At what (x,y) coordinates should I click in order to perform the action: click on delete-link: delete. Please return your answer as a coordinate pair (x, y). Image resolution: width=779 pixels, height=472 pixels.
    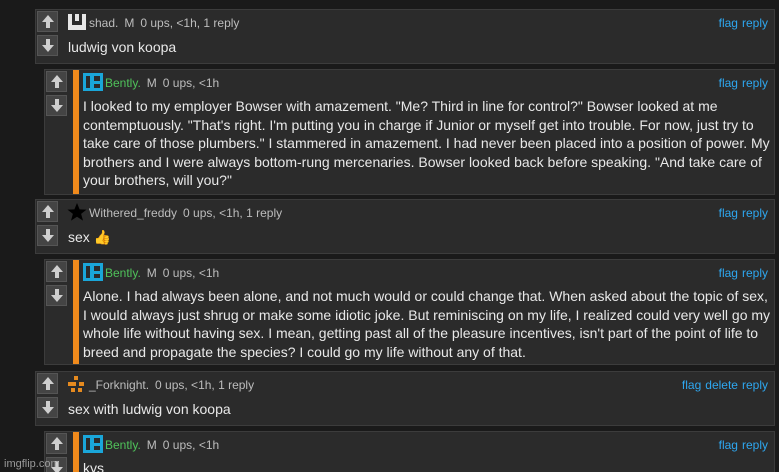
    Looking at the image, I should click on (721, 385).